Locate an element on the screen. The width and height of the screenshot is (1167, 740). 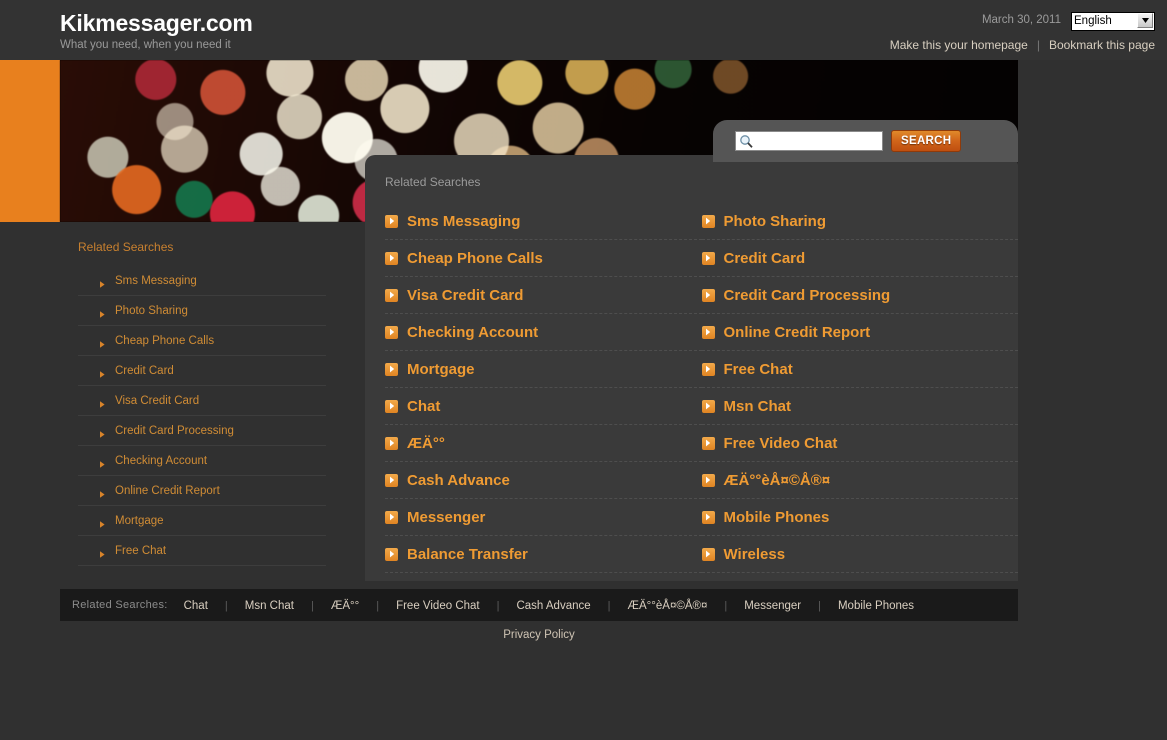
search-controls: SEARCH is located at coordinates (848, 141).